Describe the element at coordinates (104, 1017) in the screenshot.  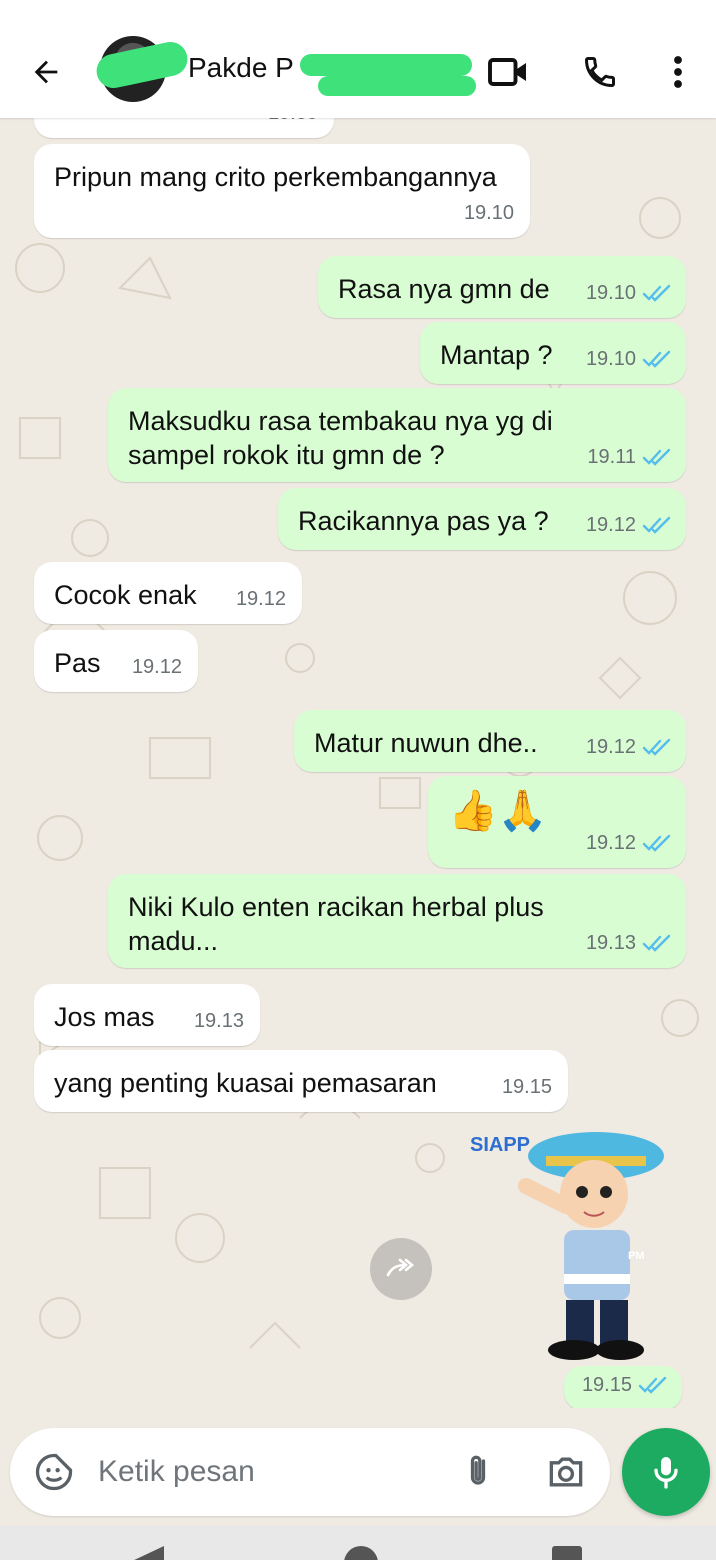
I see `message-text: Jos mas` at that location.